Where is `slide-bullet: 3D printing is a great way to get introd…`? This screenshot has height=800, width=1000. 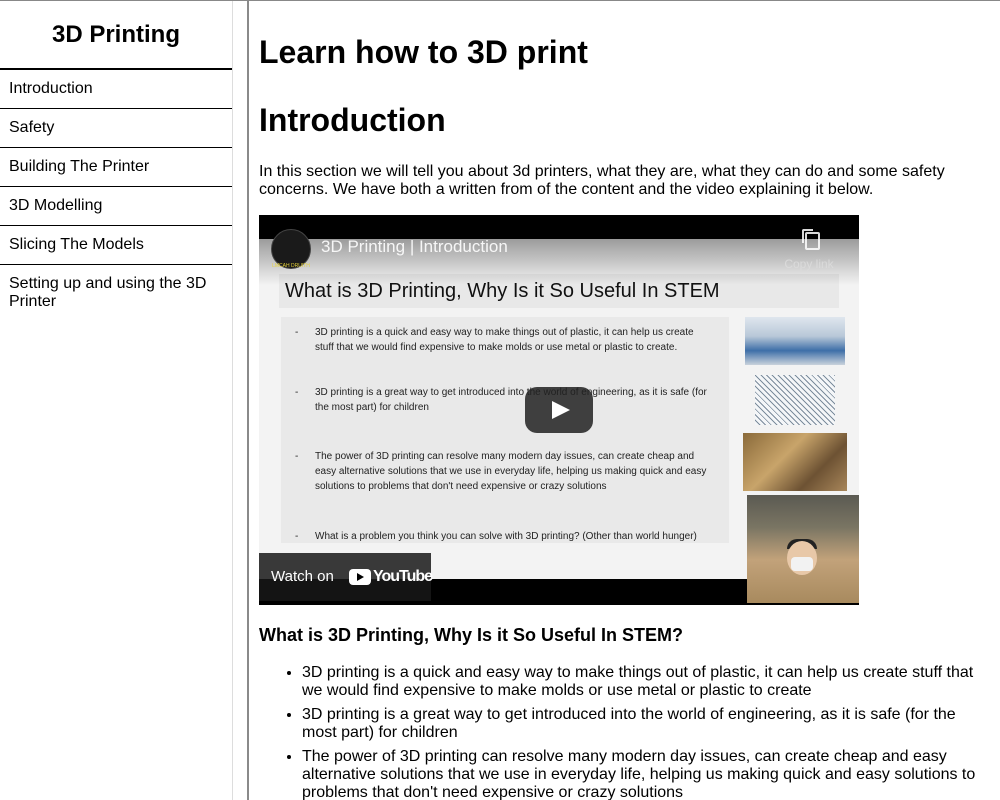
slide-bullet: 3D printing is a great way to get introd… is located at coordinates (503, 400).